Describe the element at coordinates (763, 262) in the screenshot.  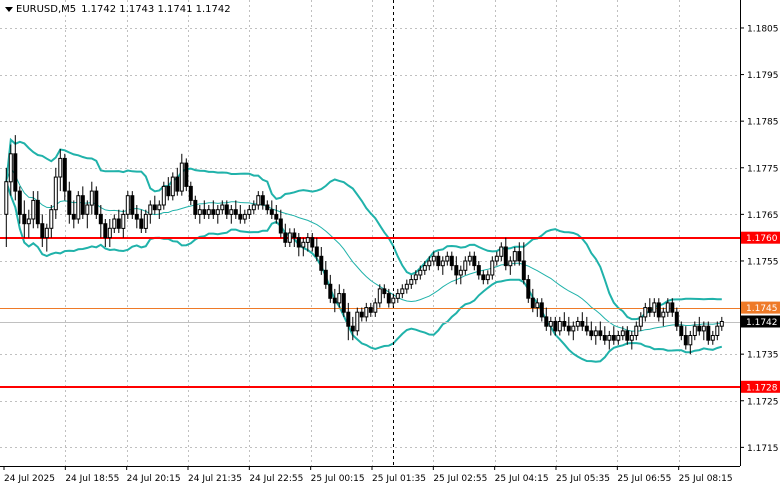
I see `price-tick-label: 1.1755` at that location.